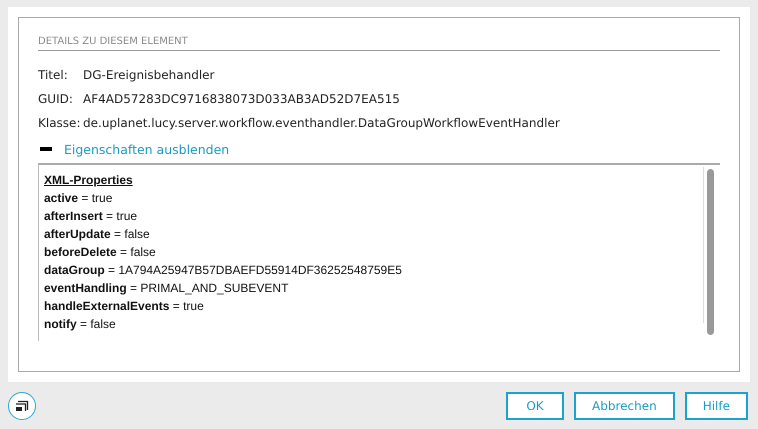 The width and height of the screenshot is (758, 429). I want to click on field-label: Titel:, so click(53, 75).